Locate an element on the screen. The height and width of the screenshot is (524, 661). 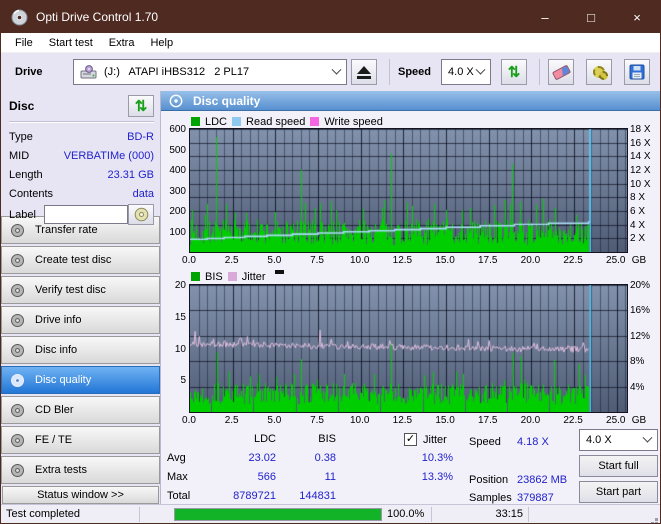
sidebar-item-label: Create test disc is located at coordinates (73, 260).